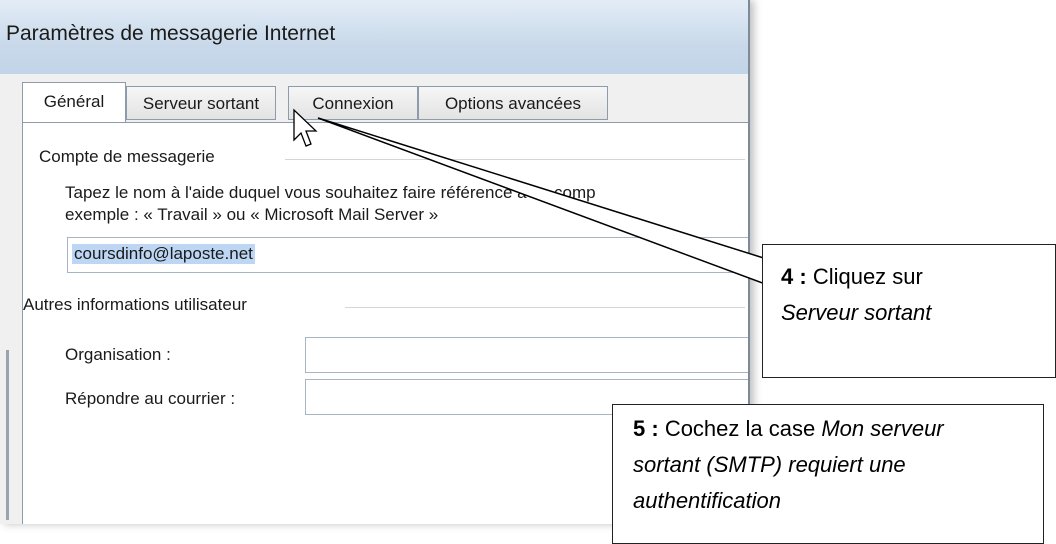  I want to click on mouse-cursor-icon, so click(305, 127).